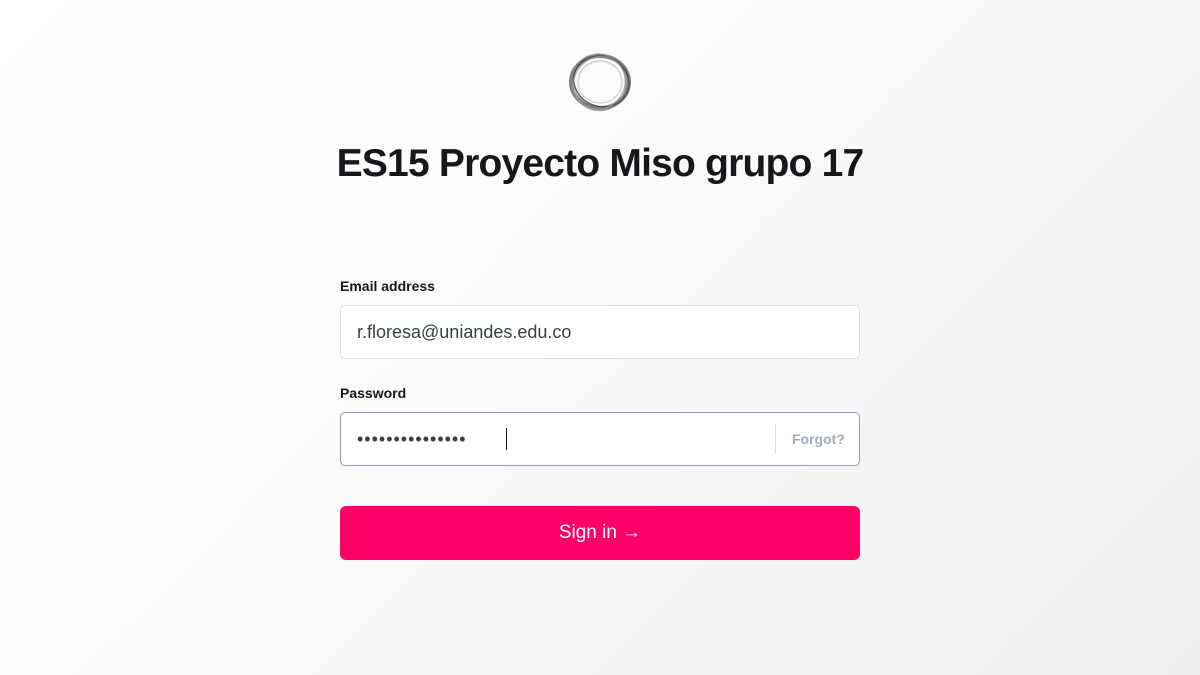 This screenshot has width=1200, height=675. What do you see at coordinates (562, 439) in the screenshot?
I see `password-field` at bounding box center [562, 439].